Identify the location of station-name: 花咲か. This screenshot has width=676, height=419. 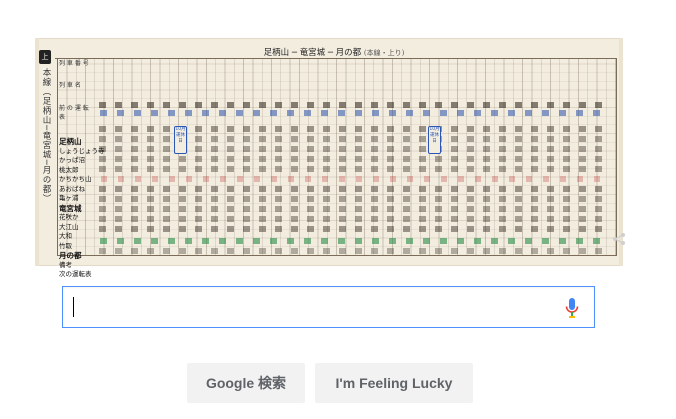
(69, 217).